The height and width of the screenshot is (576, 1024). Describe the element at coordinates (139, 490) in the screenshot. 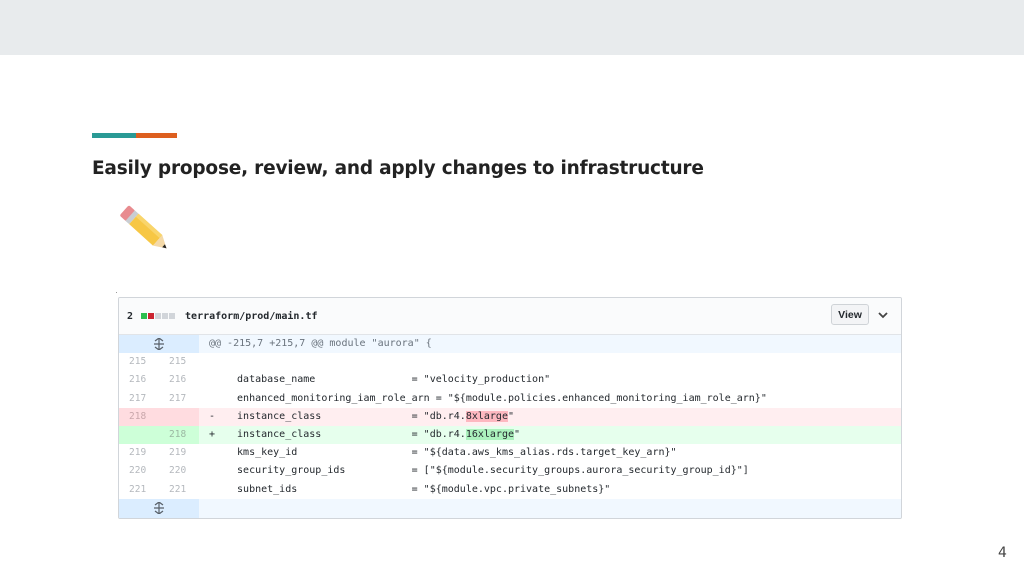

I see `old-line-number: 221` at that location.